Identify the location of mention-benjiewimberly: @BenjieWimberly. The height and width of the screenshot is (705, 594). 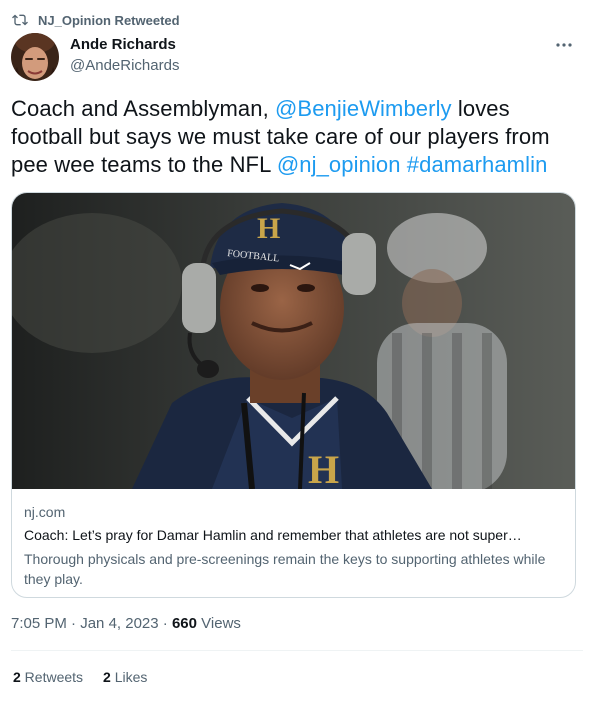
(363, 108).